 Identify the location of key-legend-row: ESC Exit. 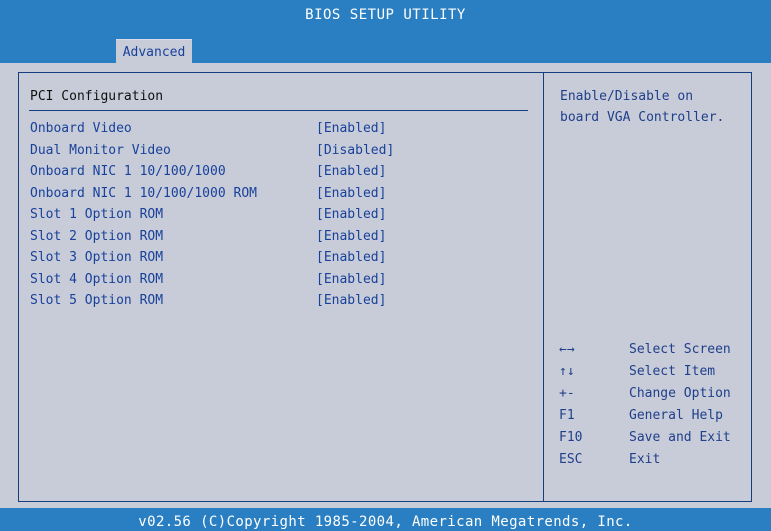
(654, 463).